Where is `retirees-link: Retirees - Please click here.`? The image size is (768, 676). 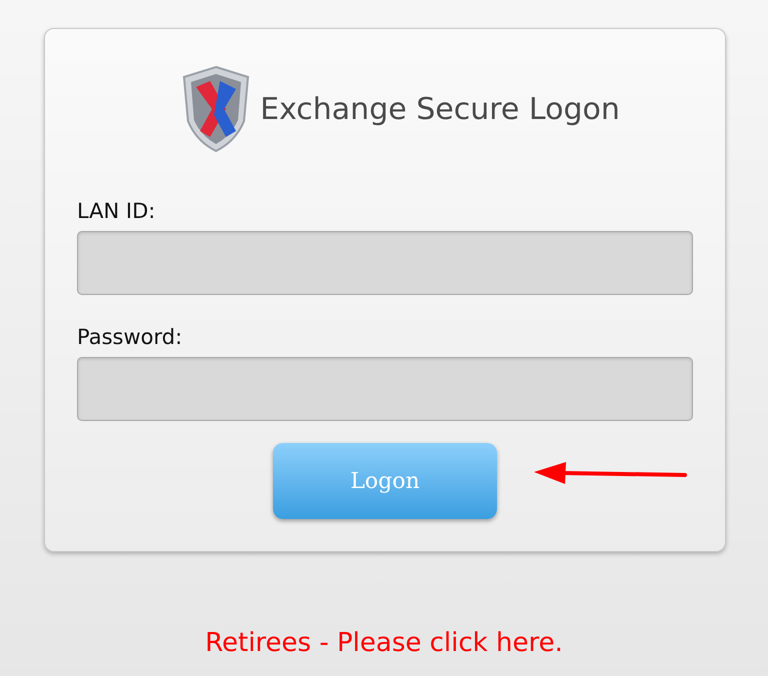 retirees-link: Retirees - Please click here. is located at coordinates (384, 643).